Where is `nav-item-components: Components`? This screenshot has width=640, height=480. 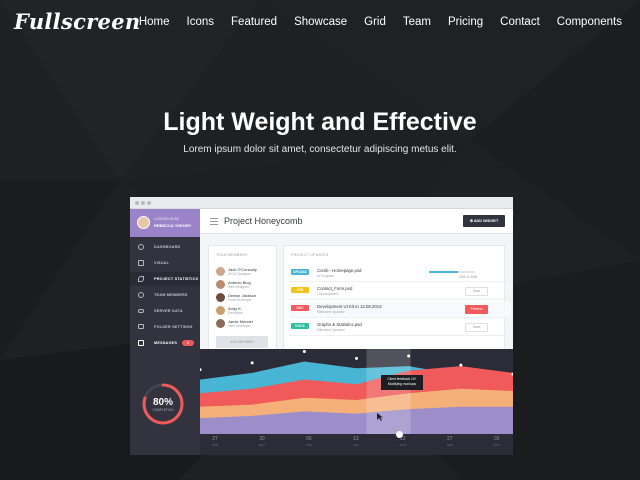
nav-item-components: Components is located at coordinates (589, 22).